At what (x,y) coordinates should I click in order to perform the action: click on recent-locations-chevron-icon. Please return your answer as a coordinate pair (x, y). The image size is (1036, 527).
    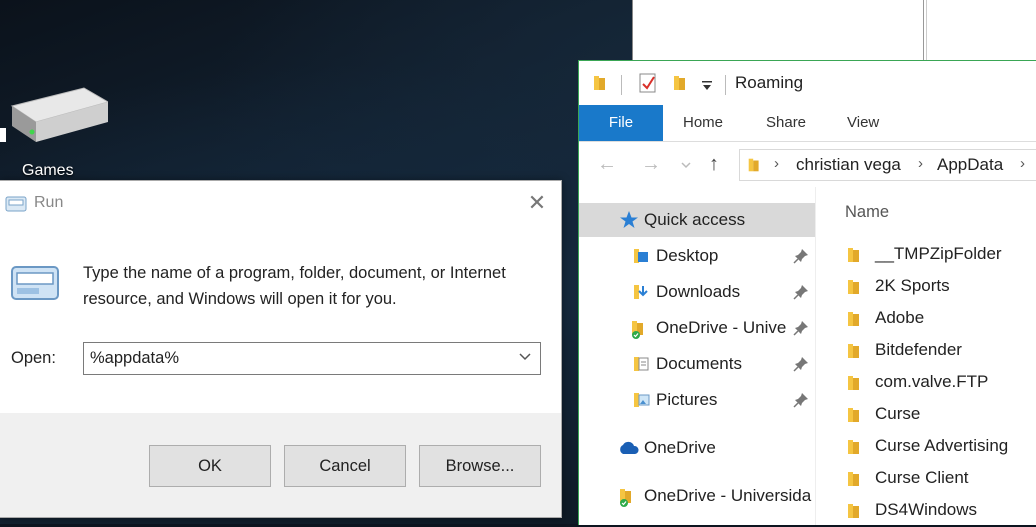
    Looking at the image, I should click on (686, 165).